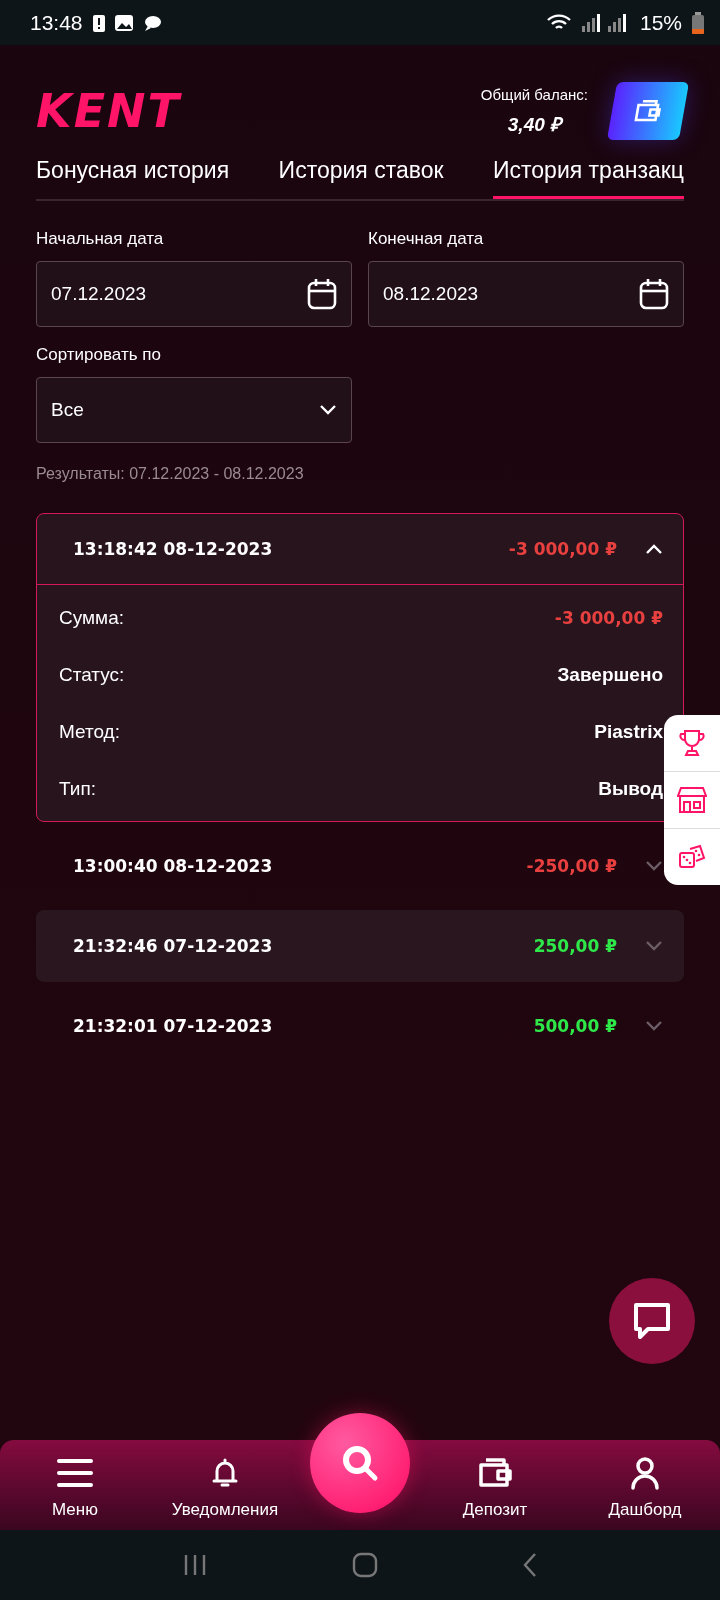  What do you see at coordinates (75, 1473) in the screenshot?
I see `menu-icon` at bounding box center [75, 1473].